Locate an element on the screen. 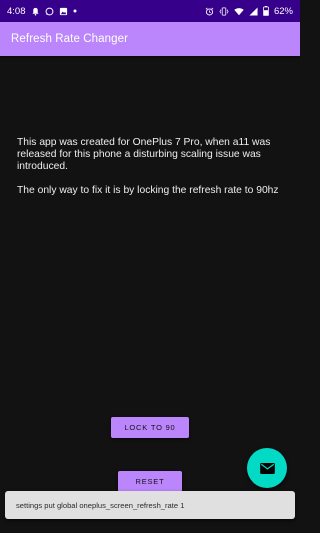 The width and height of the screenshot is (320, 533). battery-percent: 62% is located at coordinates (283, 11).